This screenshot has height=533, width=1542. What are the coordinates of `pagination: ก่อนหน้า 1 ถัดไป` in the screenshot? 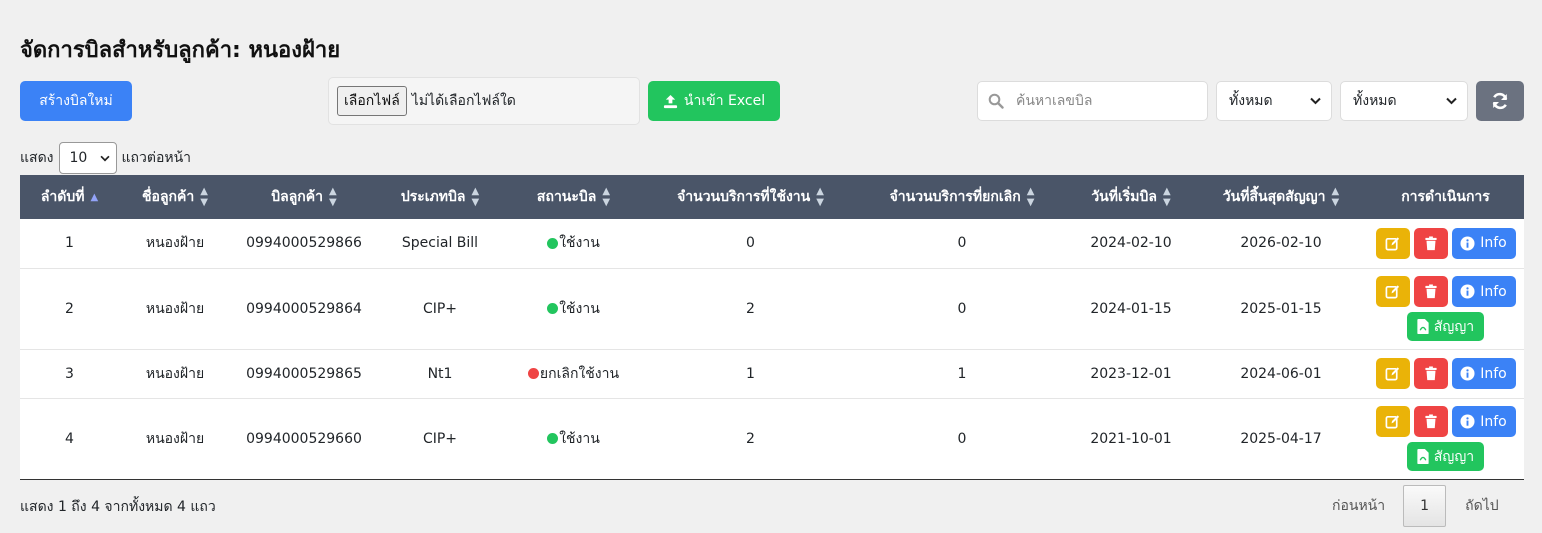 It's located at (1417, 506).